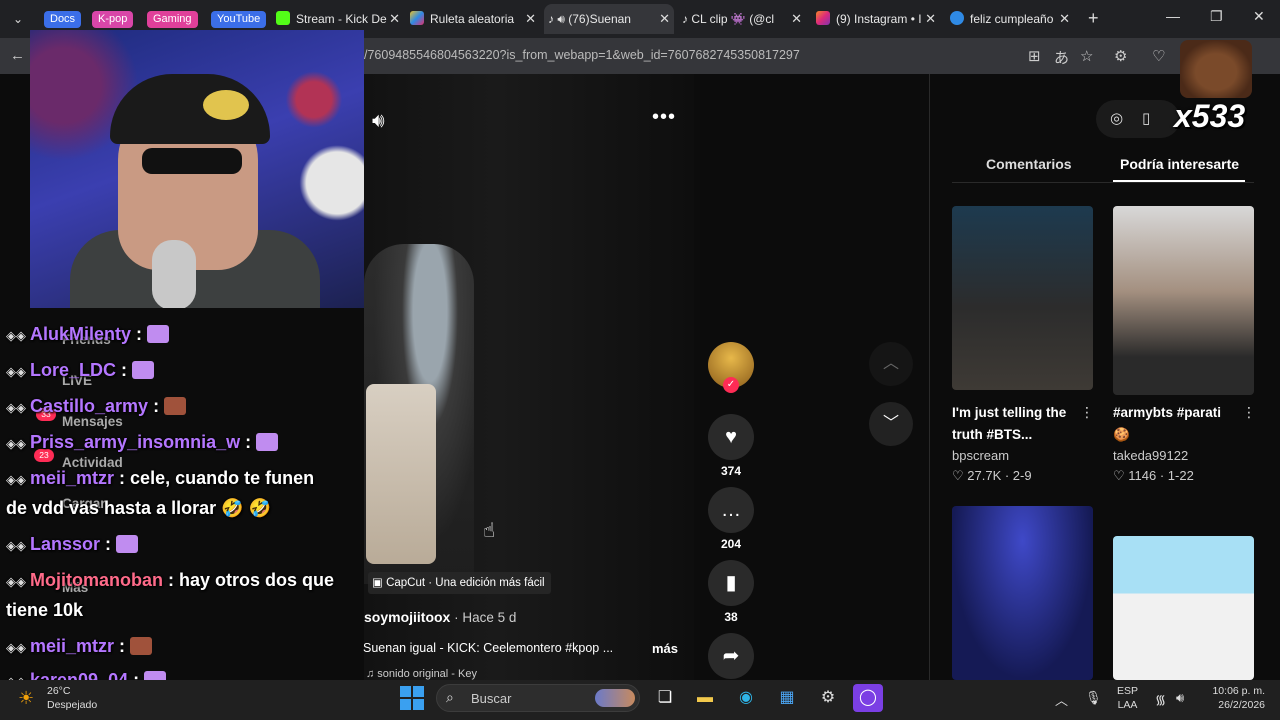 This screenshot has width=1280, height=720. I want to click on next-video-chevron-down-icon: ﹀, so click(891, 424).